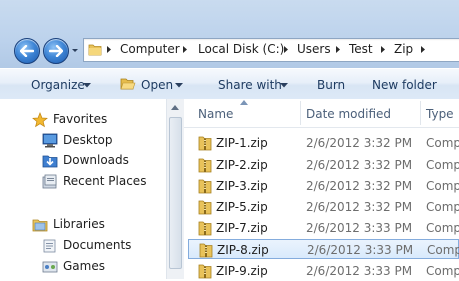  I want to click on file-name: ZIP-9.zip, so click(242, 271).